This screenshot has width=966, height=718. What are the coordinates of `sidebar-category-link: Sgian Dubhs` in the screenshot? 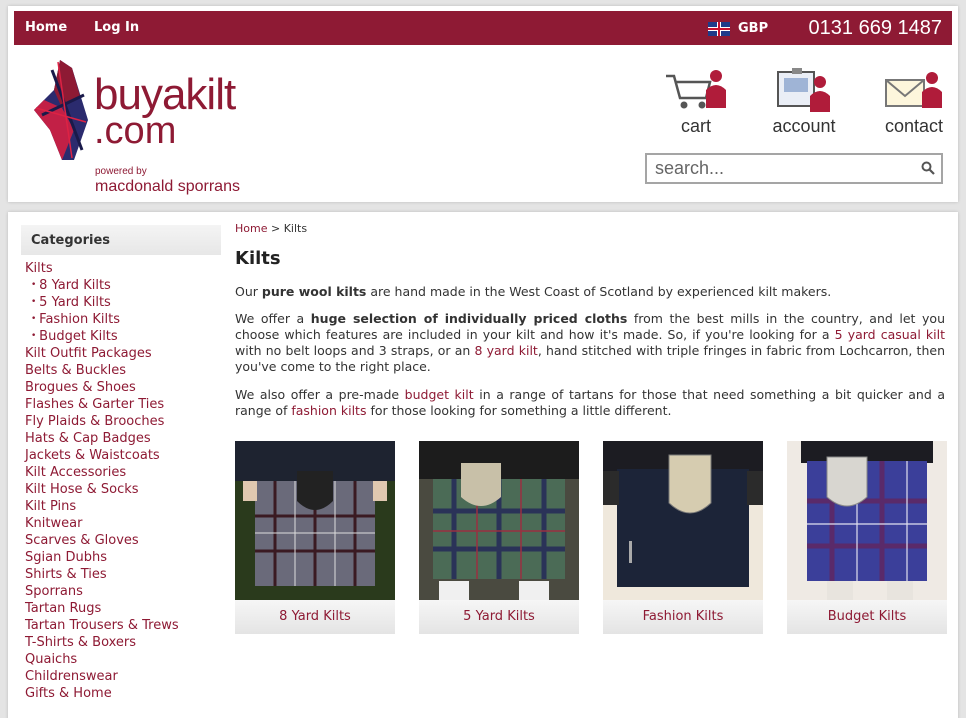 It's located at (123, 557).